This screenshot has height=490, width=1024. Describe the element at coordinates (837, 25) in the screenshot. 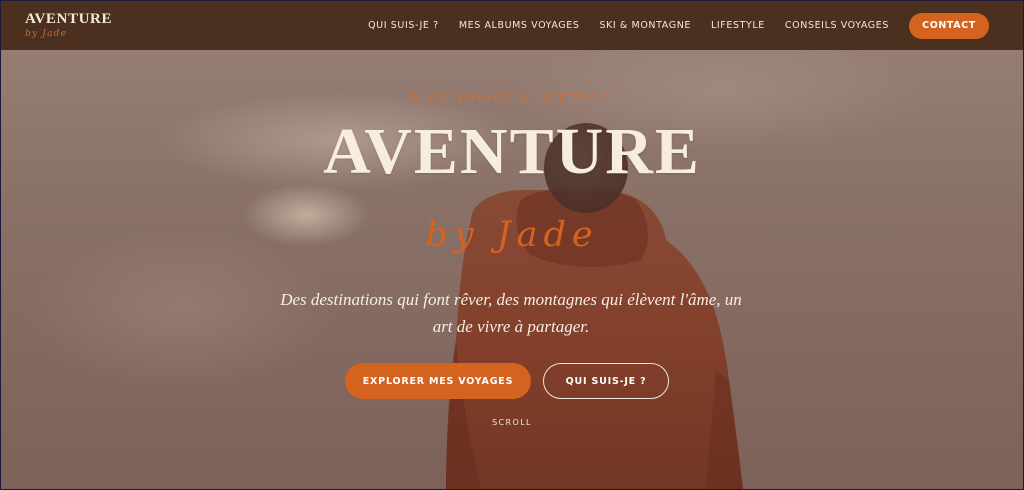

I see `nav-item-conseils-voyages: CONSEILS VOYAGES` at that location.